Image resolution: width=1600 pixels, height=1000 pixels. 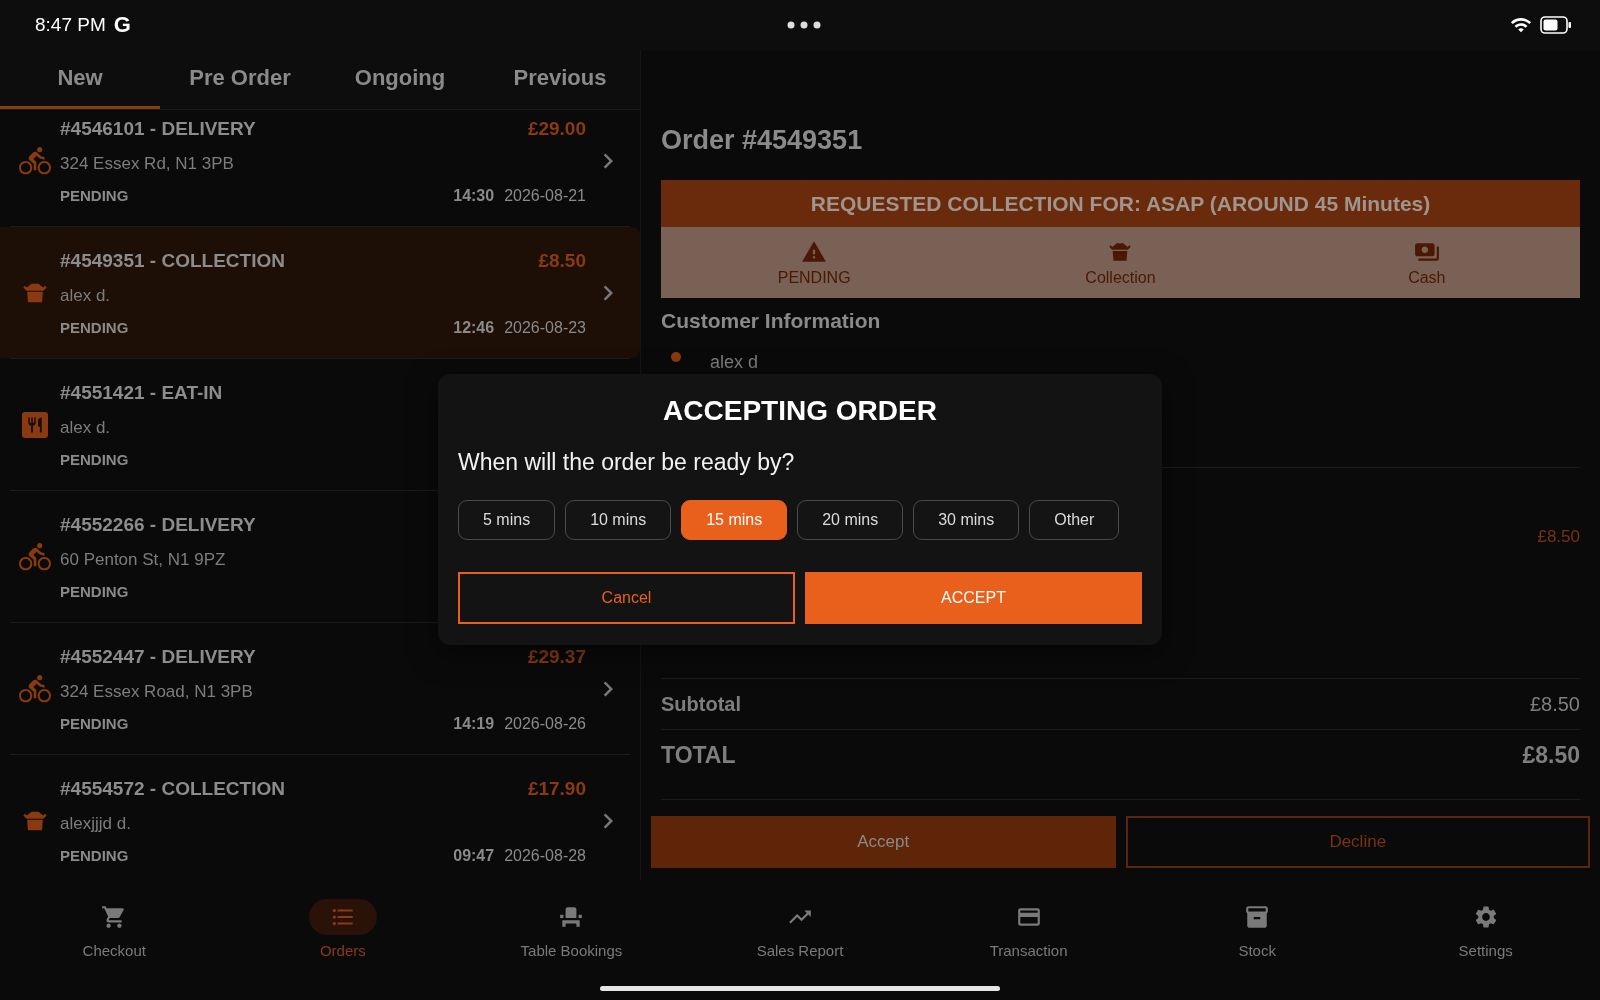 What do you see at coordinates (734, 520) in the screenshot?
I see `time-option-chip: 15 mins` at bounding box center [734, 520].